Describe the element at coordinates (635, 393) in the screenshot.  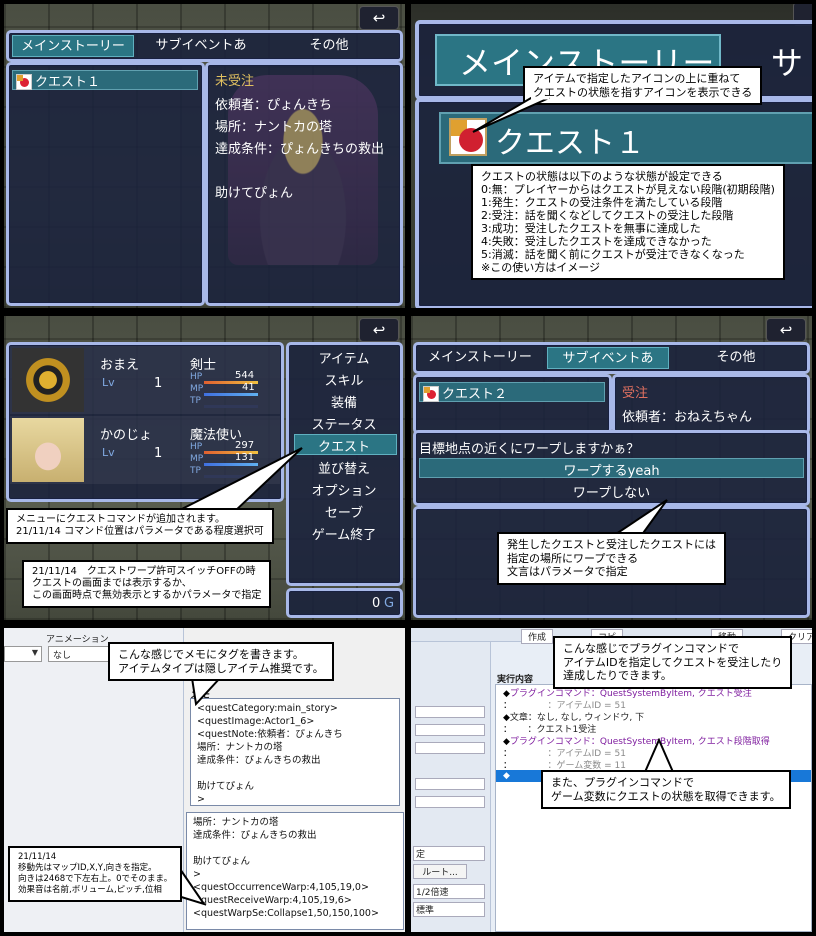
I see `quest-status: 受注` at that location.